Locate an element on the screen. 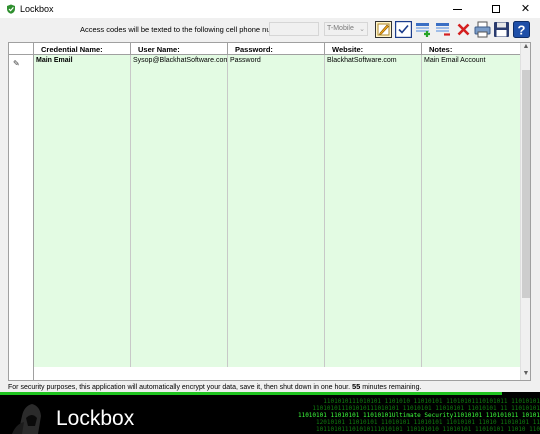 Image resolution: width=540 pixels, height=434 pixels. select-all-button is located at coordinates (403, 29).